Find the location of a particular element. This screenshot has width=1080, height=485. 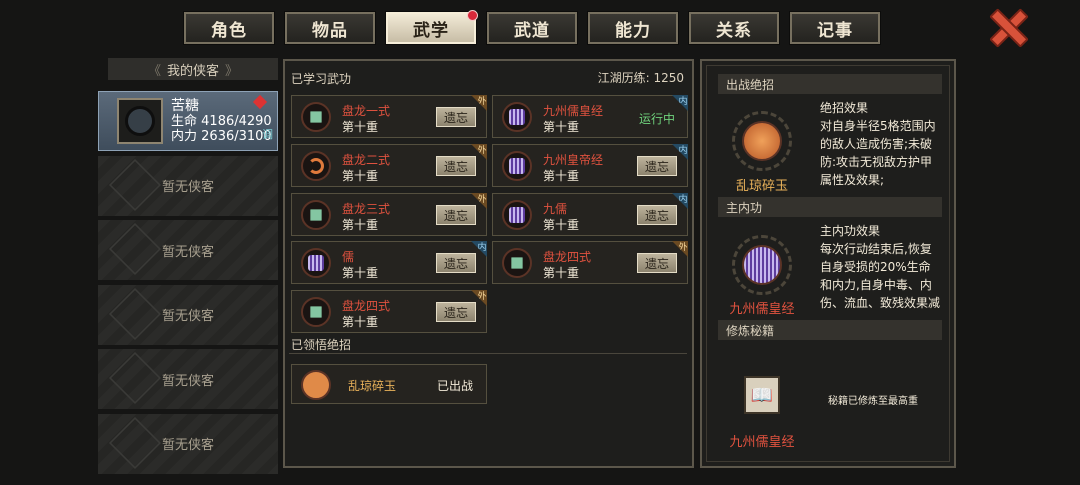

tab-label: 物品 is located at coordinates (330, 30).